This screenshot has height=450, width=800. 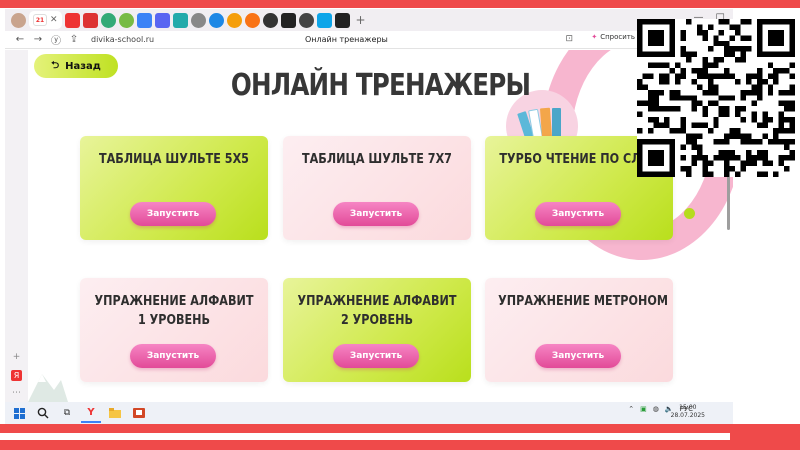 What do you see at coordinates (122, 39) in the screenshot?
I see `url-text: divika-school.ru` at bounding box center [122, 39].